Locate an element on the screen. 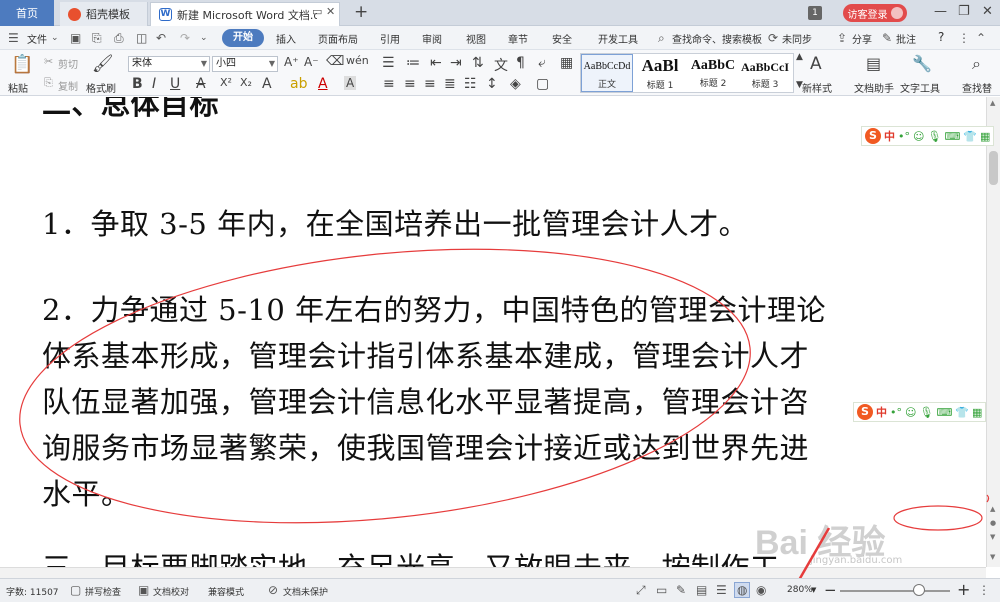  distributed-icon: ☷ is located at coordinates (470, 84).